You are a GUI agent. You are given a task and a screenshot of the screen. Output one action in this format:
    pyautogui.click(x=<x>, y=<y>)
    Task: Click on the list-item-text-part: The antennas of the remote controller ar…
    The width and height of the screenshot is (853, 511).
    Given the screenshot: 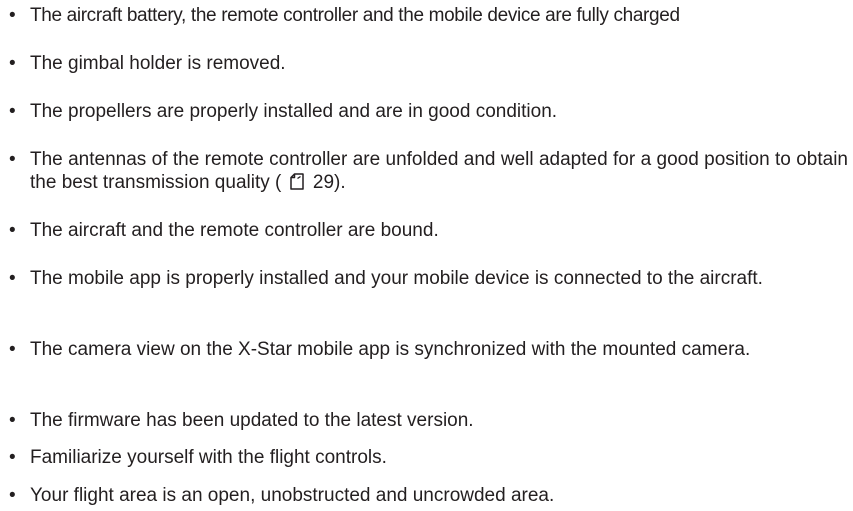 What is the action you would take?
    pyautogui.click(x=439, y=171)
    